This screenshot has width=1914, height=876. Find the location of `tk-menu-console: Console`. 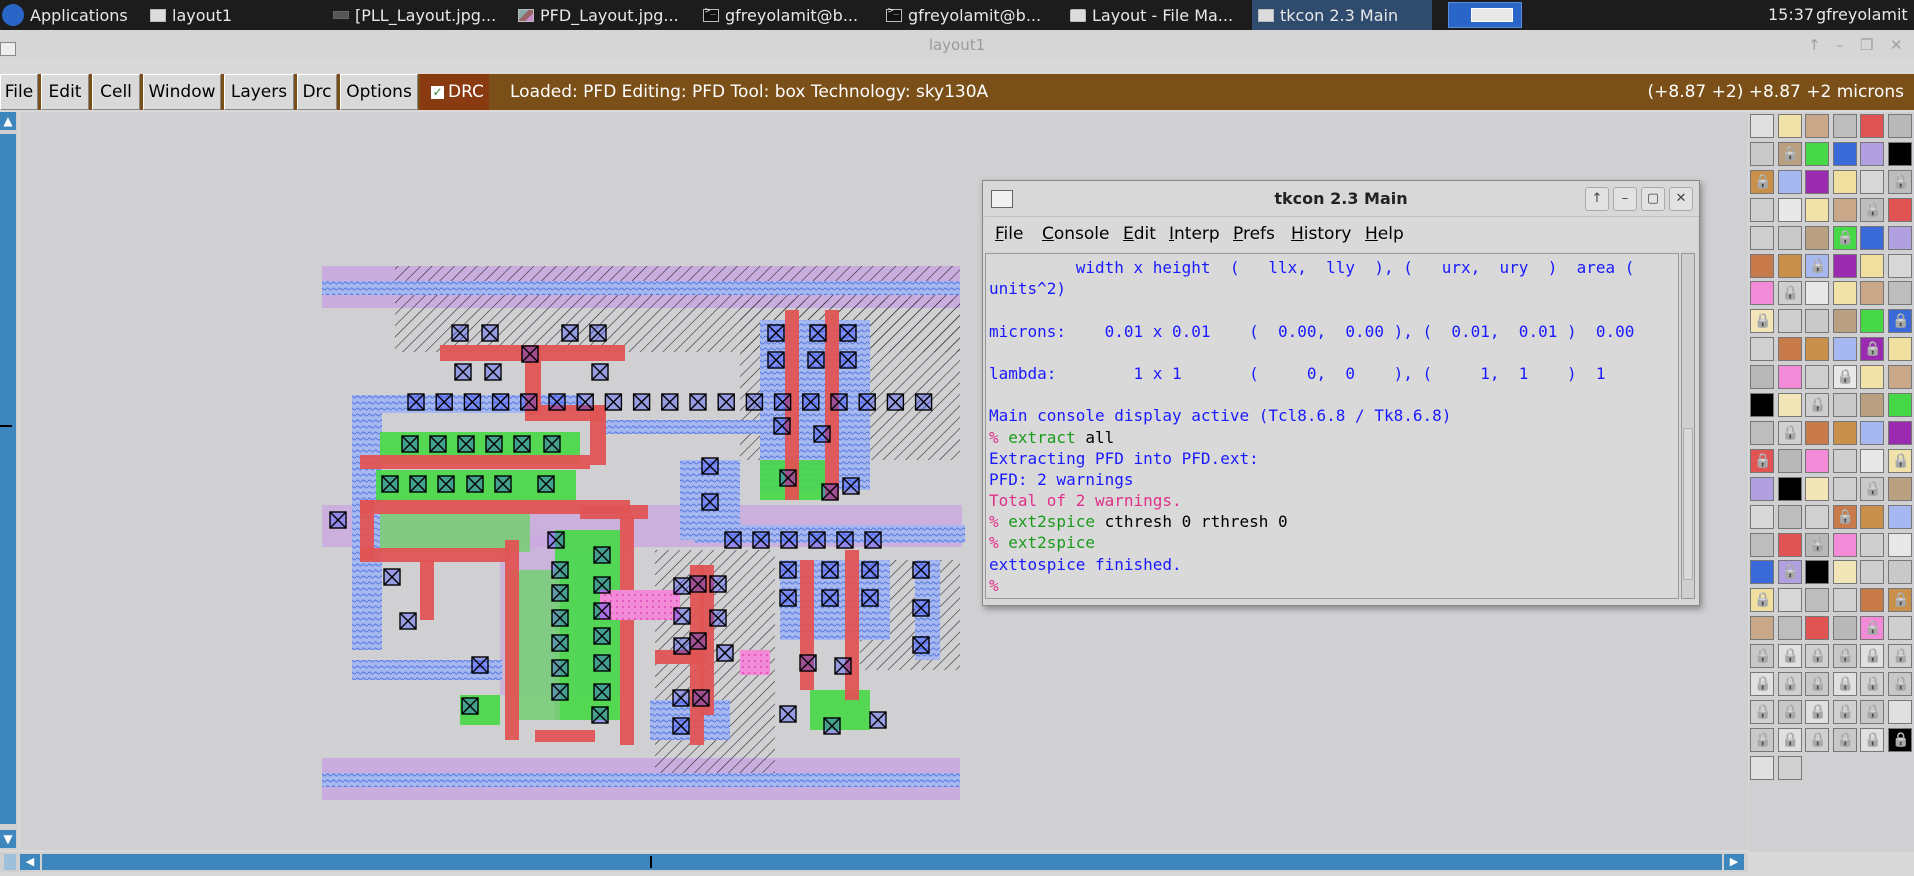

tk-menu-console: Console is located at coordinates (1076, 234).